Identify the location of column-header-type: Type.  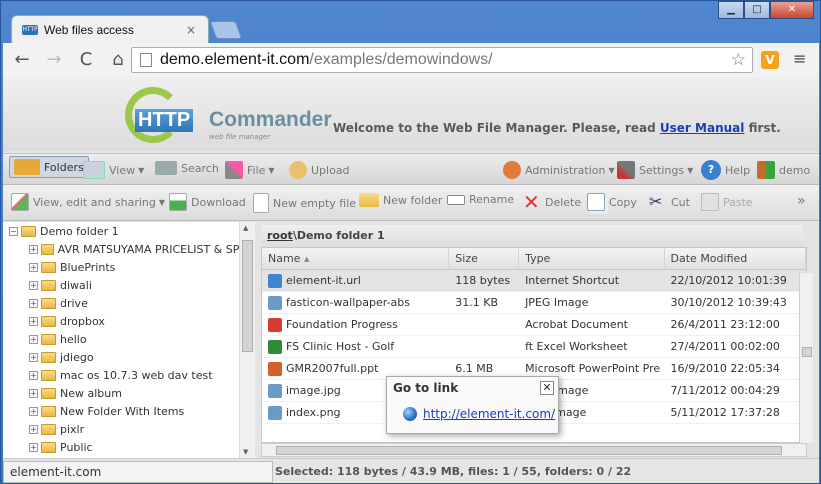
(592, 258).